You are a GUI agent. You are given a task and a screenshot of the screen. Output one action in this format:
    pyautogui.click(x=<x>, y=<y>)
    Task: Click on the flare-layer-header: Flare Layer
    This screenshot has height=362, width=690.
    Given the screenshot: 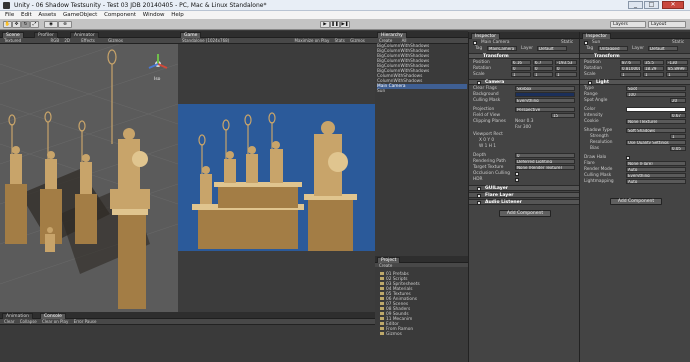 What is the action you would take?
    pyautogui.click(x=524, y=195)
    